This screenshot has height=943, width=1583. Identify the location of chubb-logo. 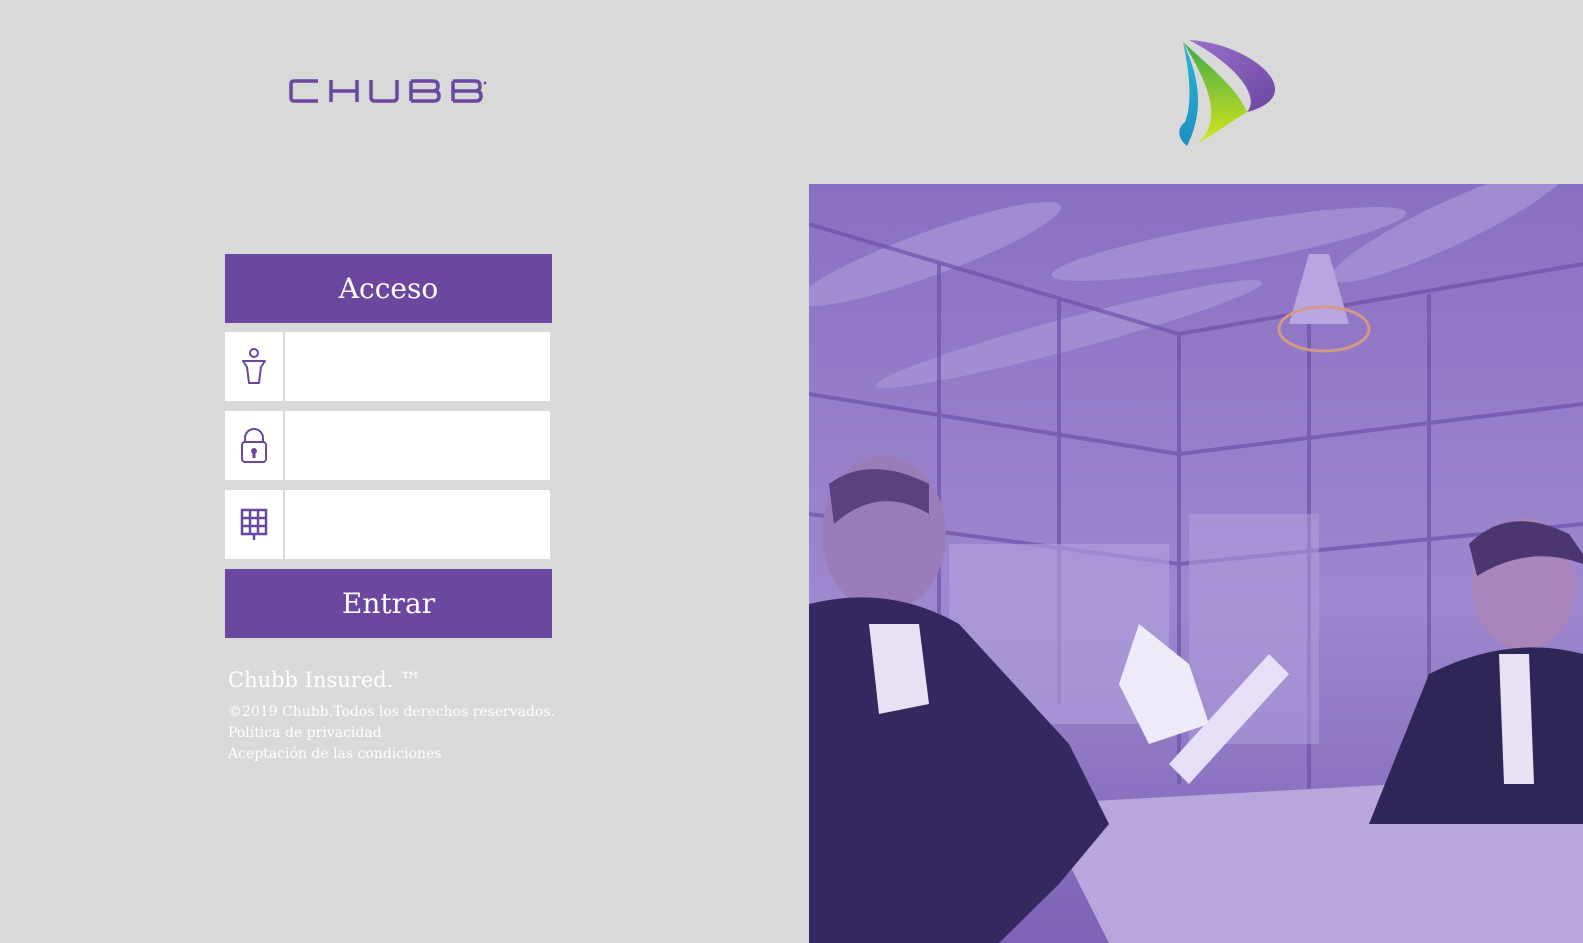
(388, 91).